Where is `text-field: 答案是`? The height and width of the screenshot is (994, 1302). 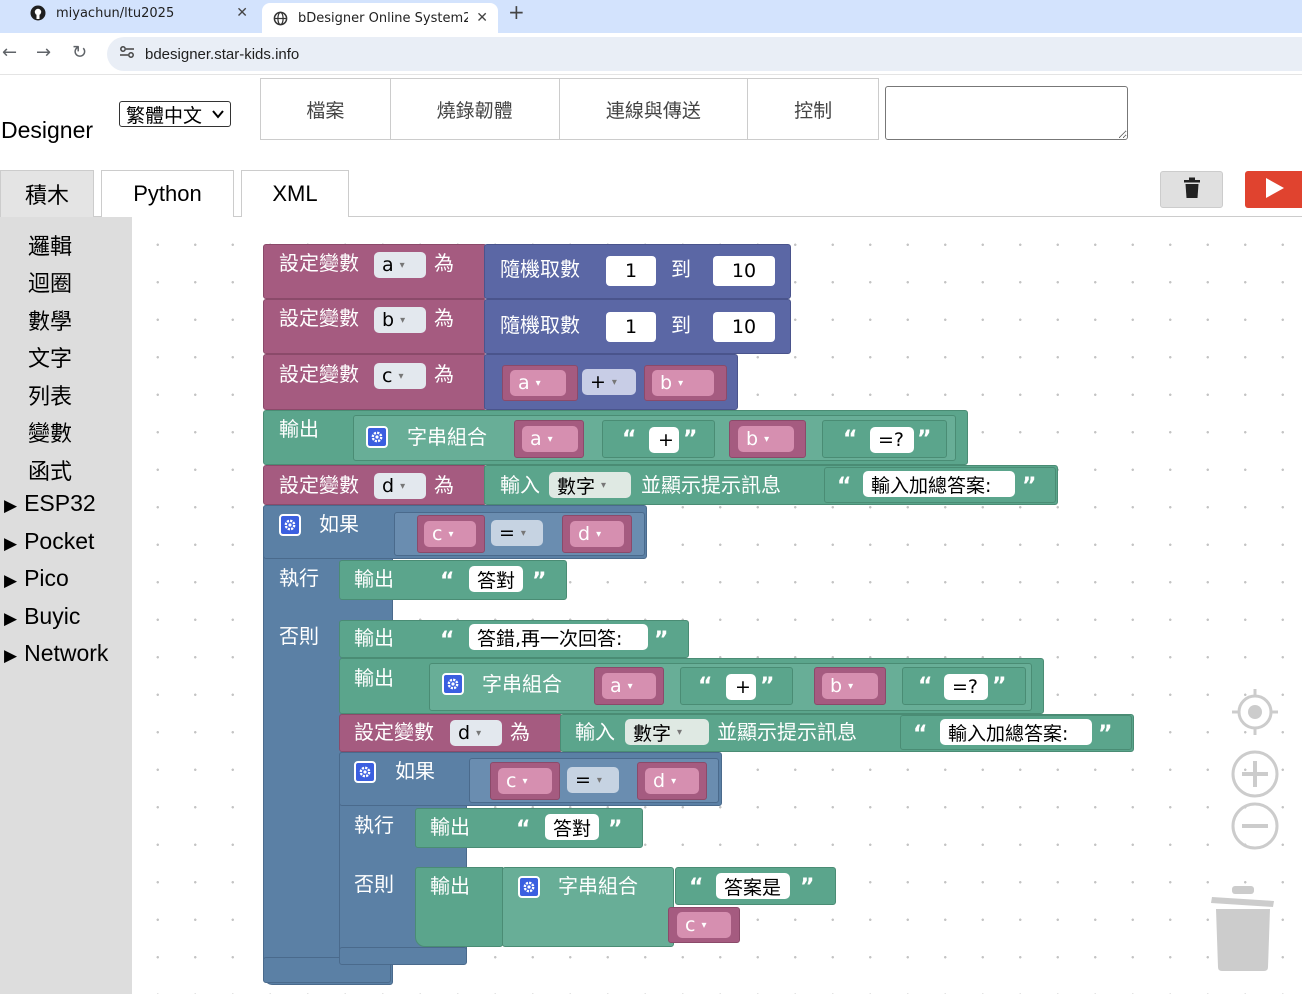 text-field: 答案是 is located at coordinates (753, 886).